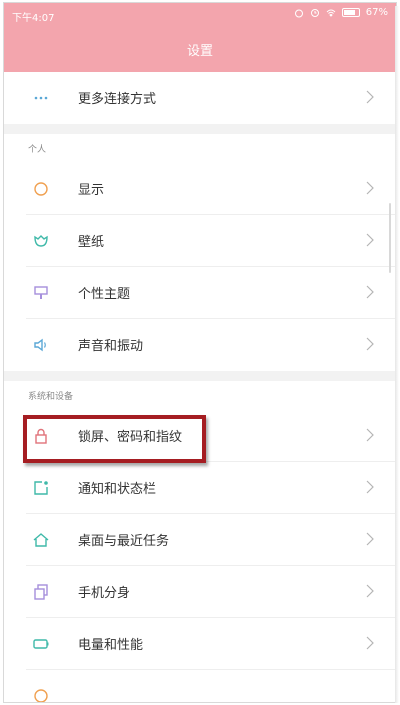  I want to click on setting-display: 显示, so click(200, 189).